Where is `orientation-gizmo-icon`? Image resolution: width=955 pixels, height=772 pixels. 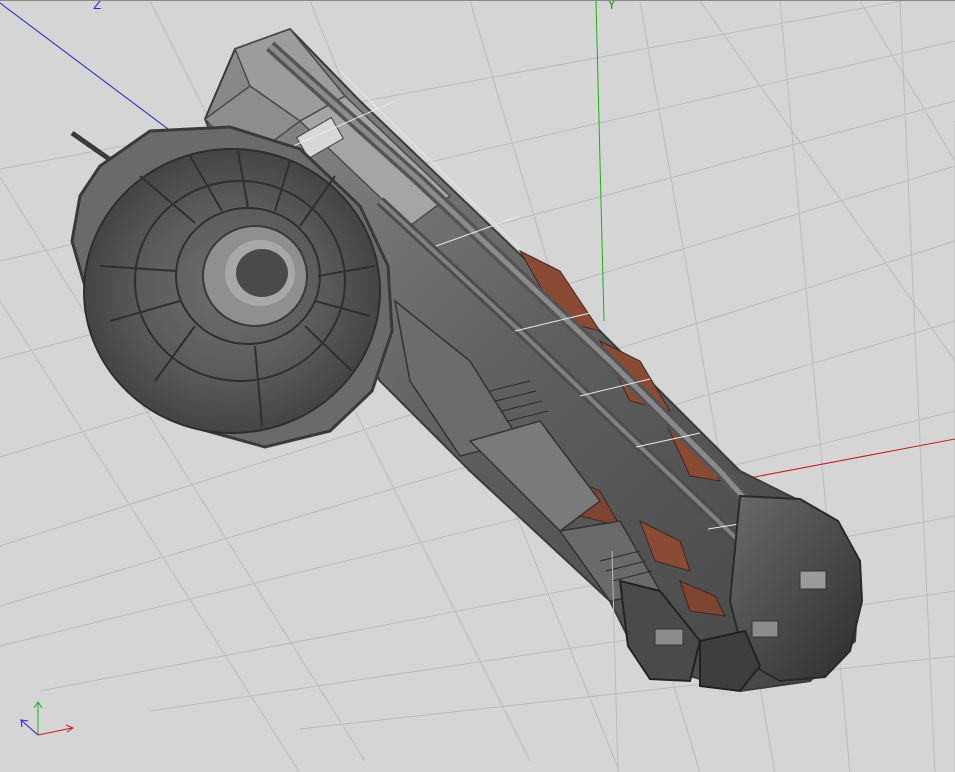
orientation-gizmo-icon is located at coordinates (47, 718).